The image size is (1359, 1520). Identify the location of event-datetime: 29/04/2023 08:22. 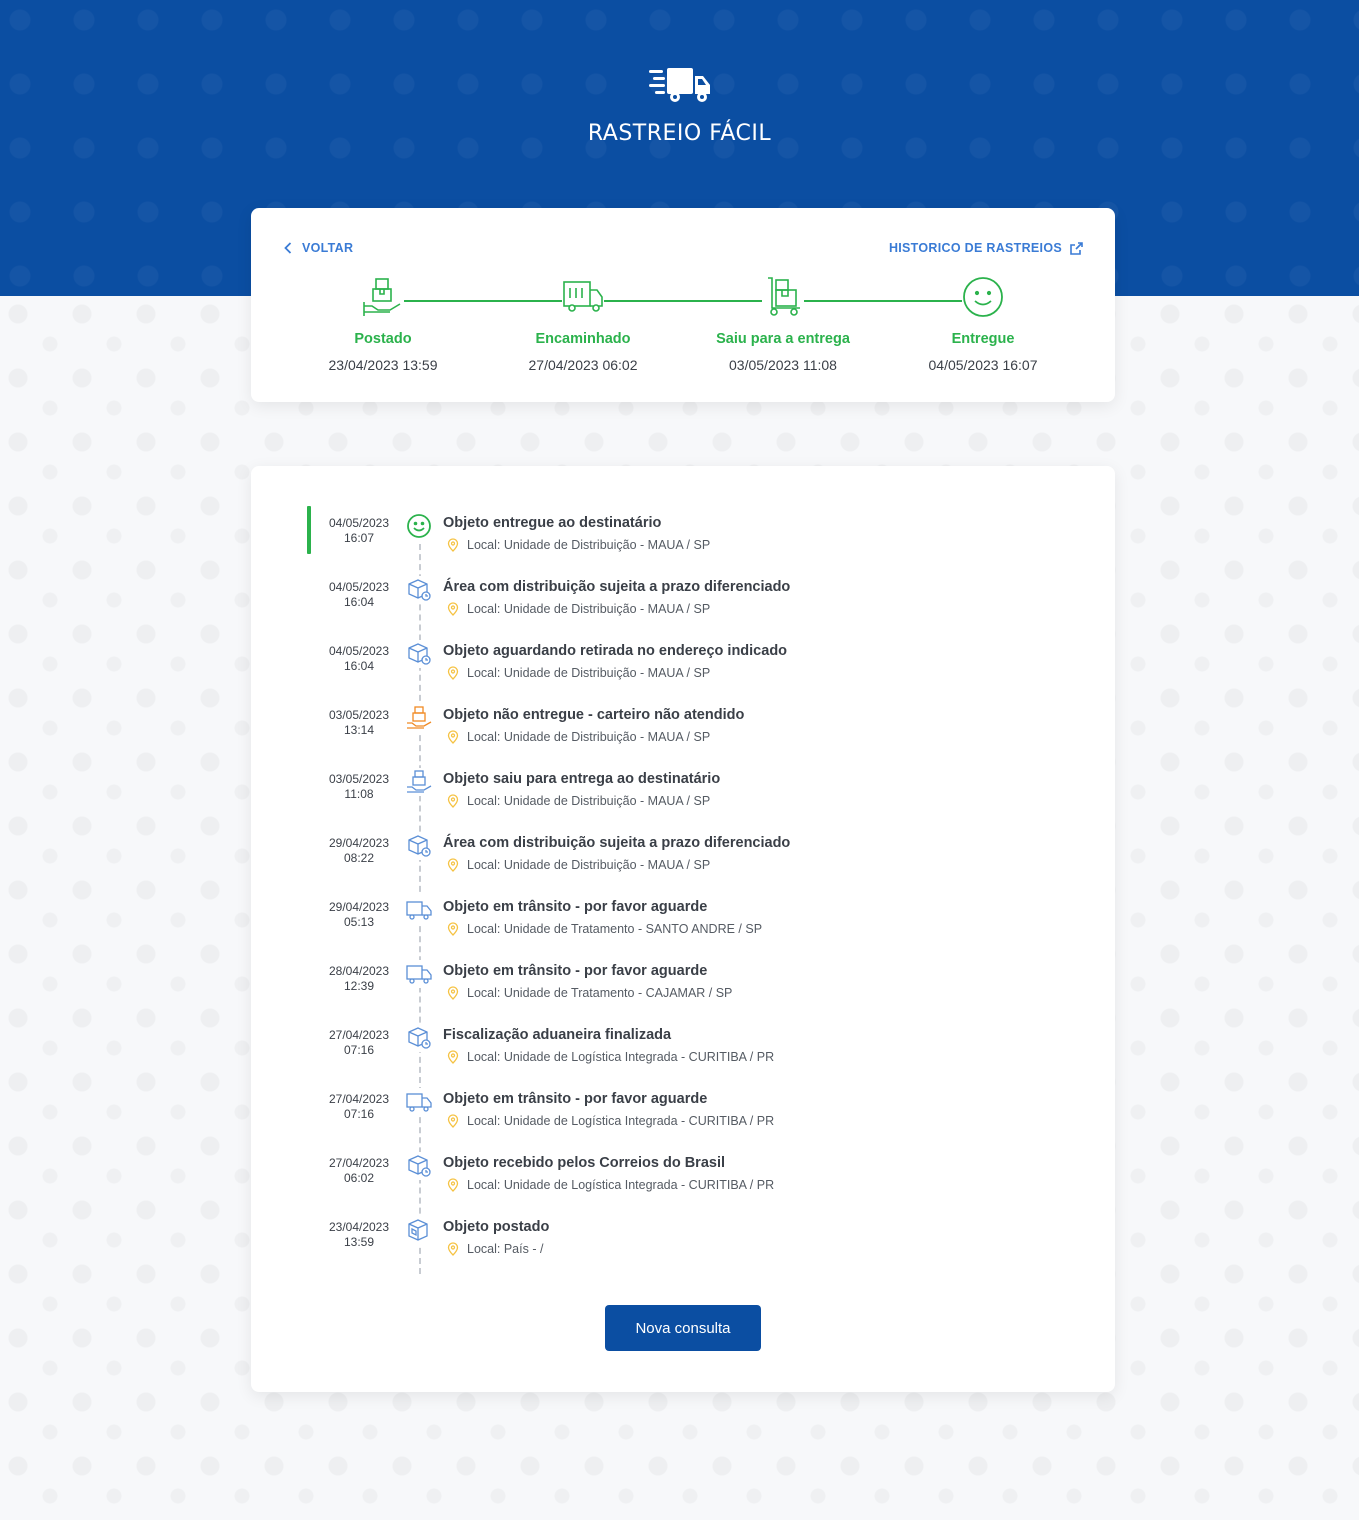
(359, 850).